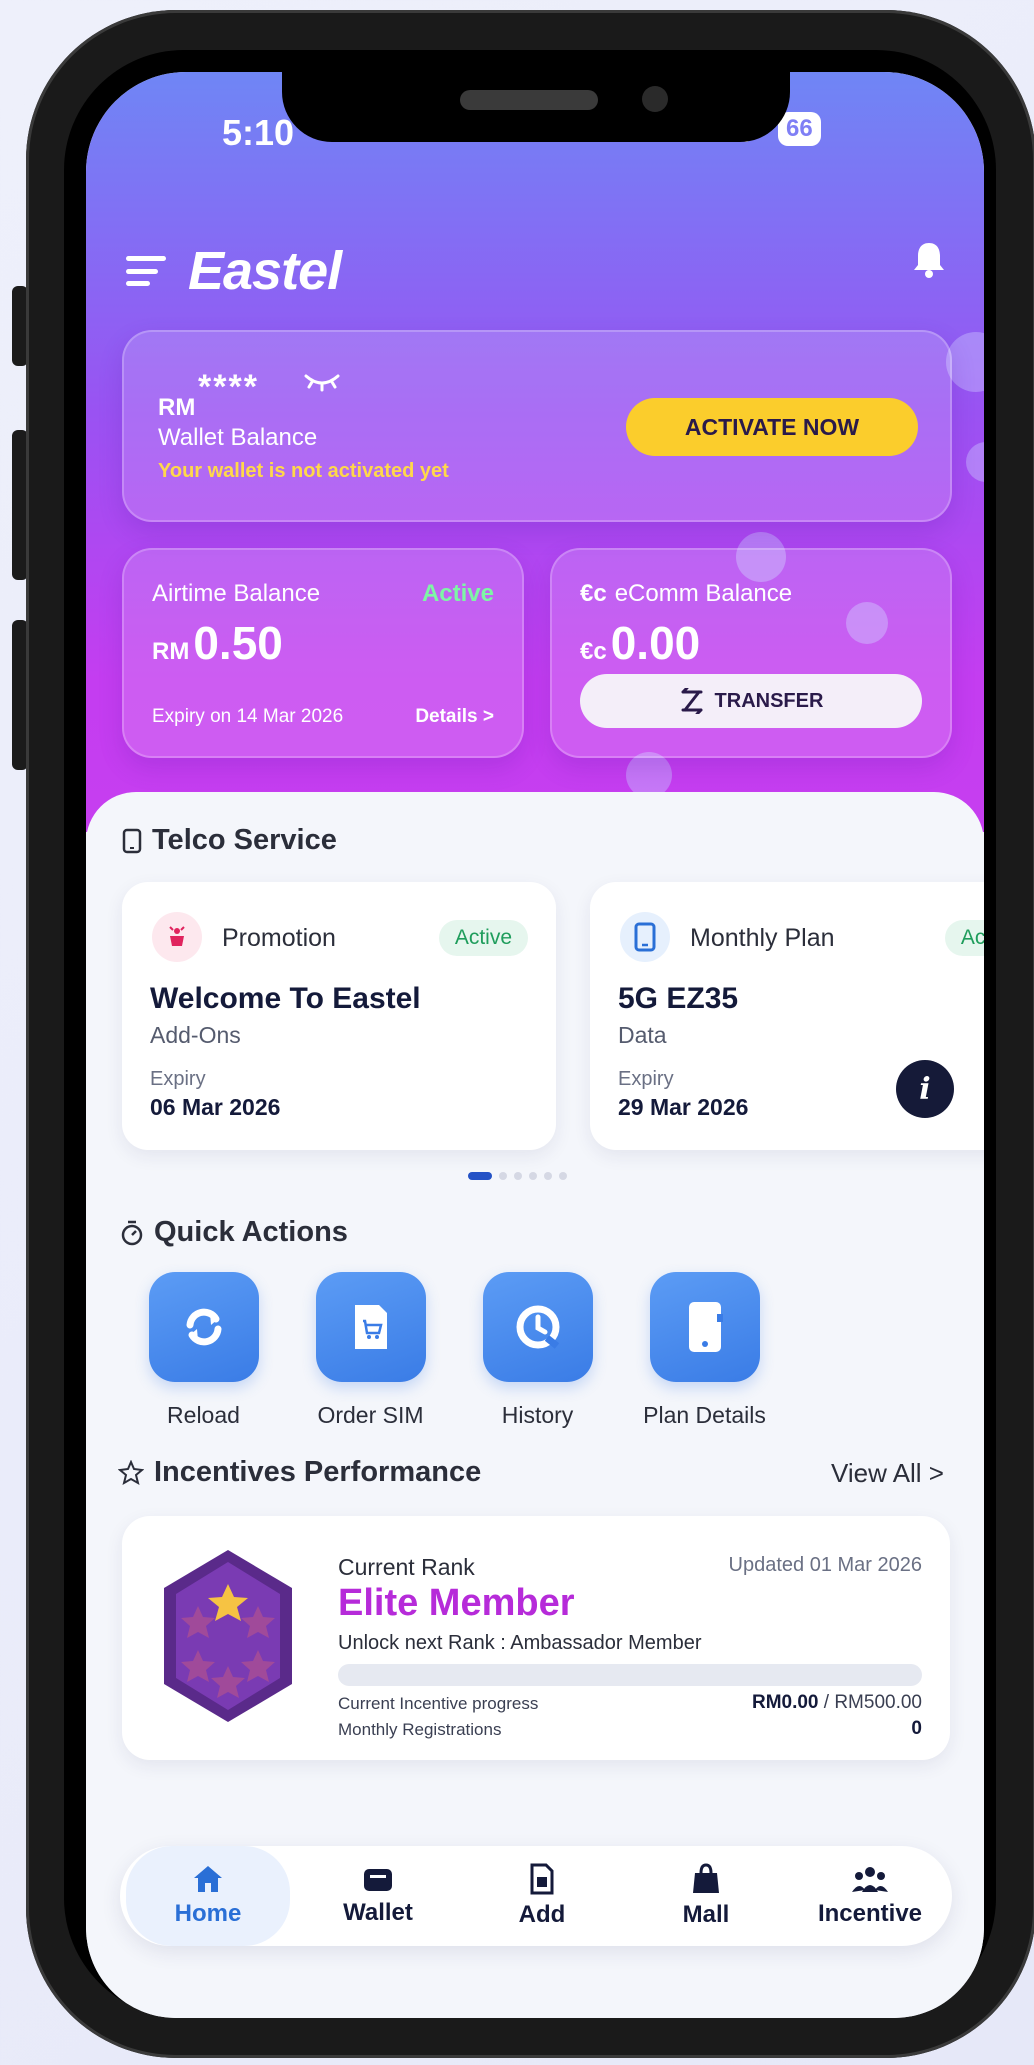  I want to click on transfer-icon, so click(692, 701).